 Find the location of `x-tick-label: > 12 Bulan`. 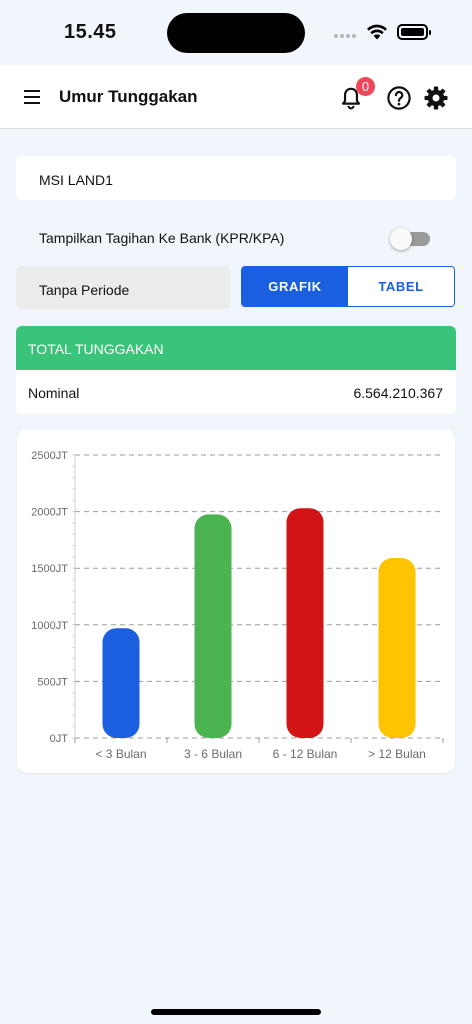

x-tick-label: > 12 Bulan is located at coordinates (397, 754).